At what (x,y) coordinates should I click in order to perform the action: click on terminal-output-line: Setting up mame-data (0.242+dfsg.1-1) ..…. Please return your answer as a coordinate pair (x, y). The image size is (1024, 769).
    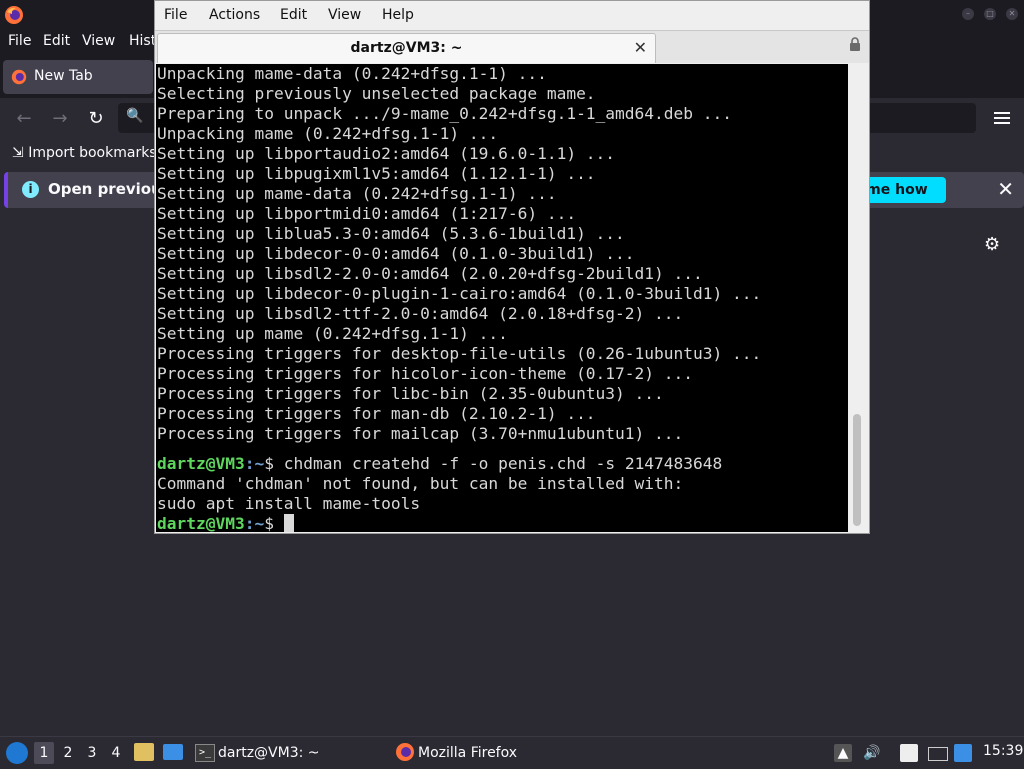
    Looking at the image, I should click on (357, 193).